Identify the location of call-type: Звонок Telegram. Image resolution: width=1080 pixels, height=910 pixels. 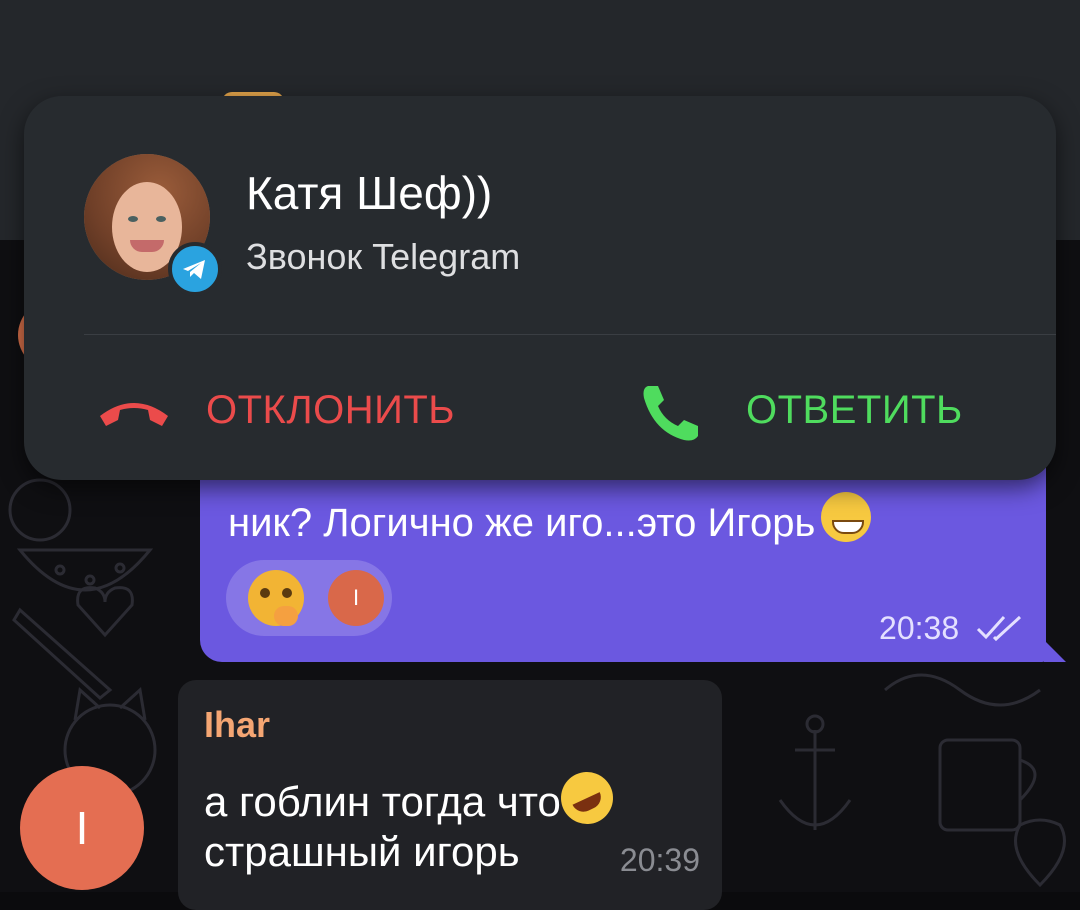
(383, 256).